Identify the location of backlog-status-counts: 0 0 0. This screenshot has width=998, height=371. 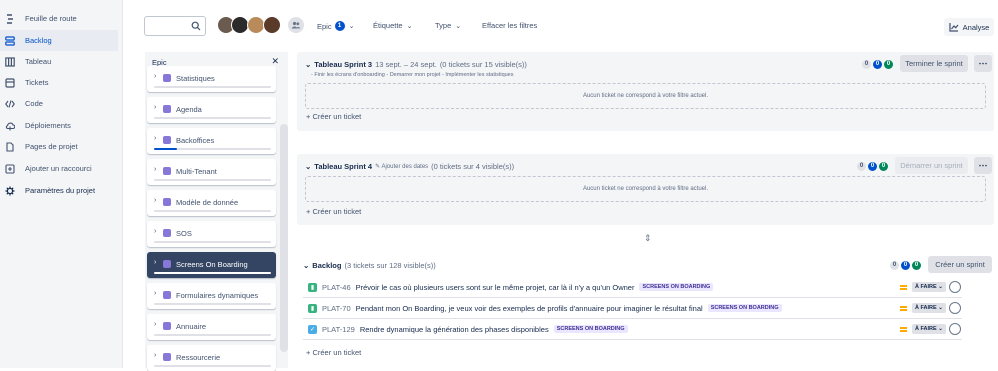
(905, 265).